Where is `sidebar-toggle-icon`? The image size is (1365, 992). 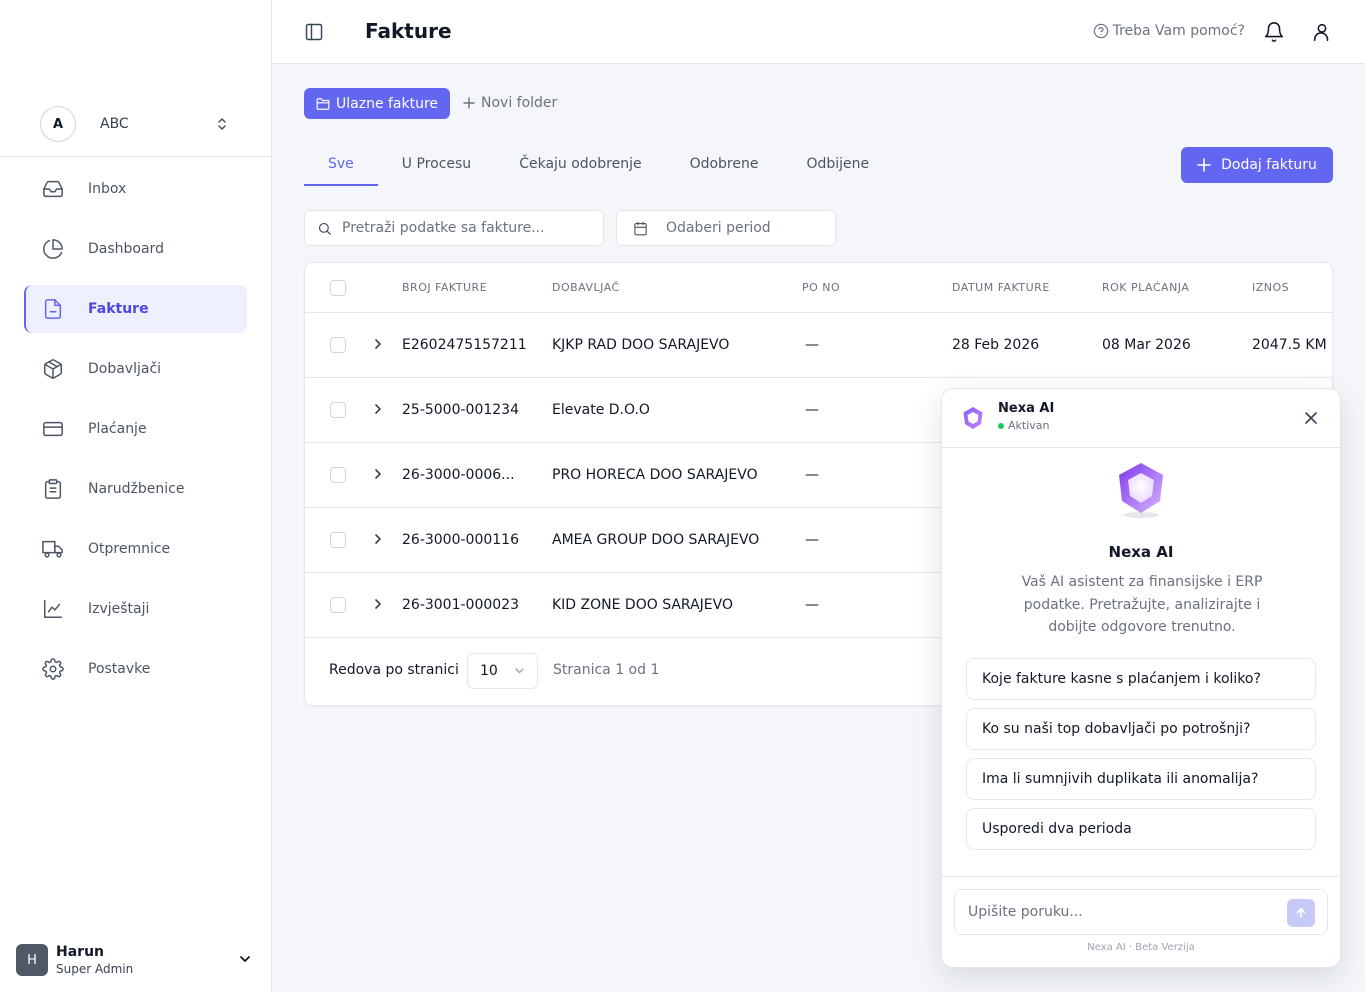 sidebar-toggle-icon is located at coordinates (314, 32).